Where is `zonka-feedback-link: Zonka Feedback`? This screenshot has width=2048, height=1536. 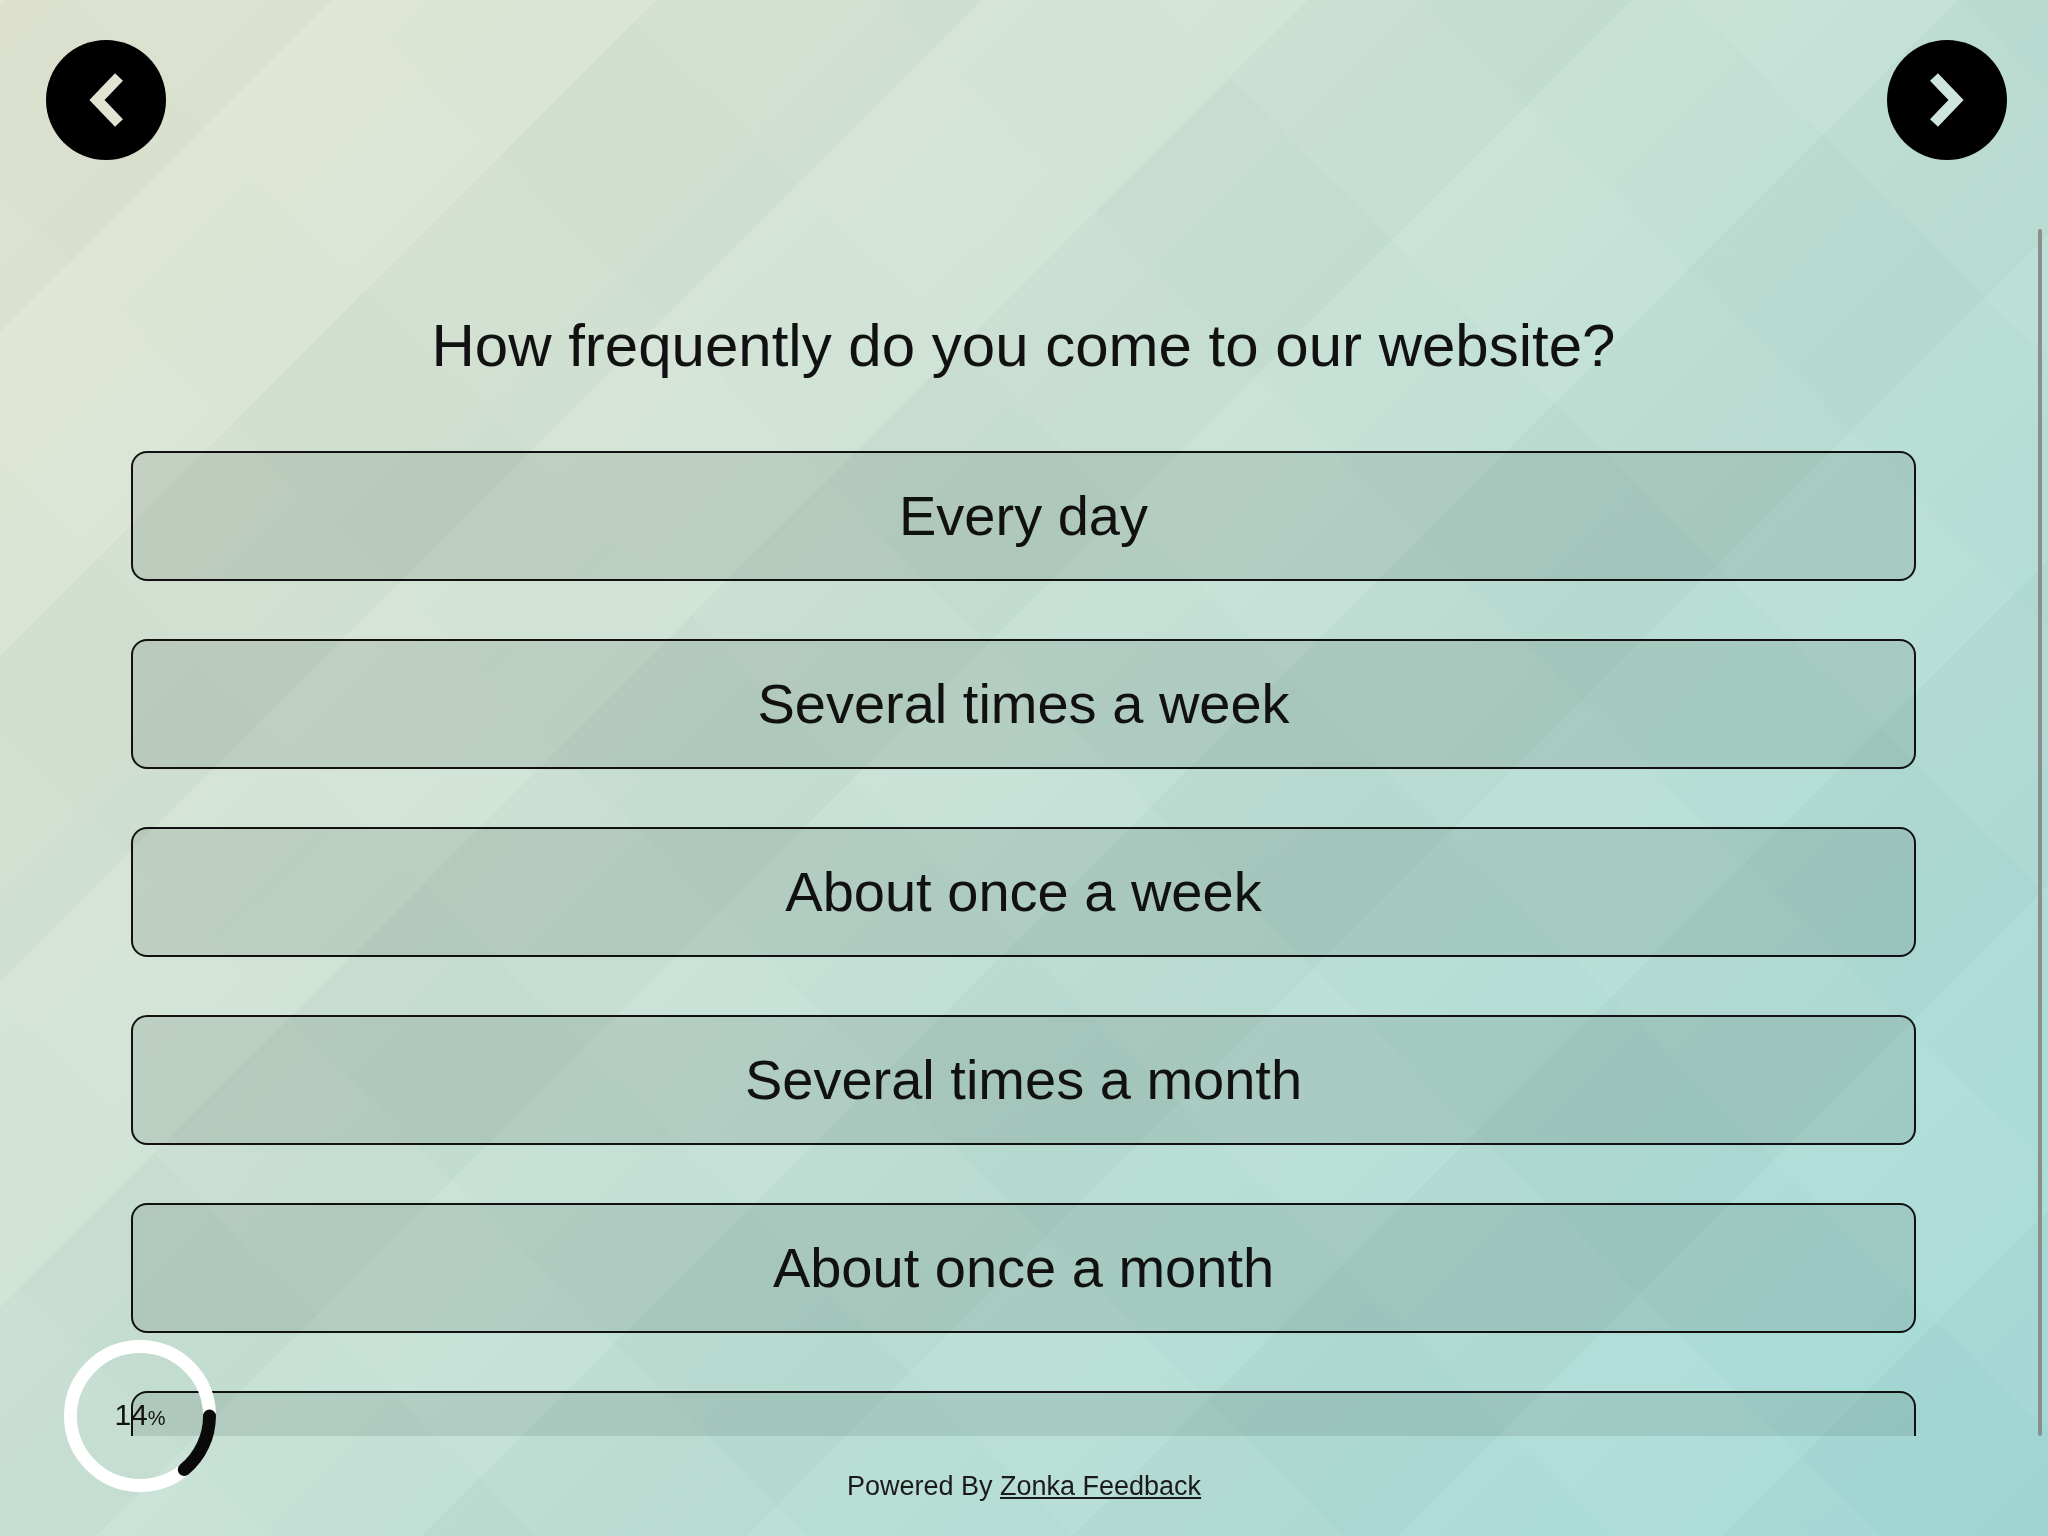 zonka-feedback-link: Zonka Feedback is located at coordinates (1101, 1486).